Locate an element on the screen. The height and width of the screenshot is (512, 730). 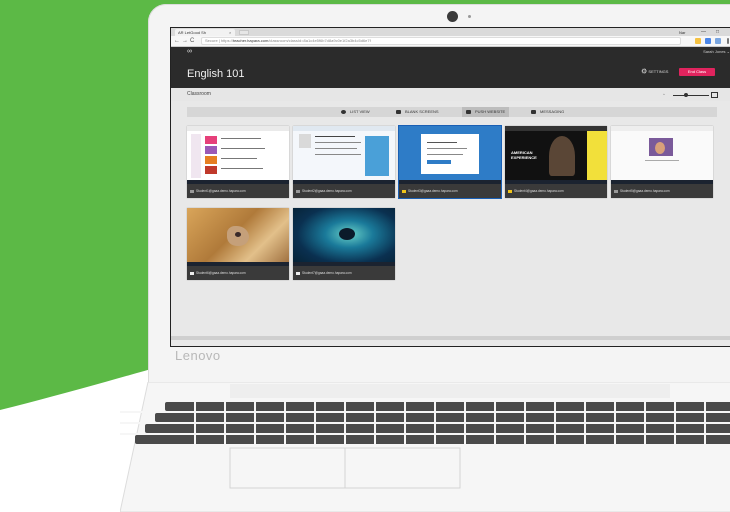
student-email-text: Student1@gaaa.demo.hapara.com is located at coordinates (221, 191).